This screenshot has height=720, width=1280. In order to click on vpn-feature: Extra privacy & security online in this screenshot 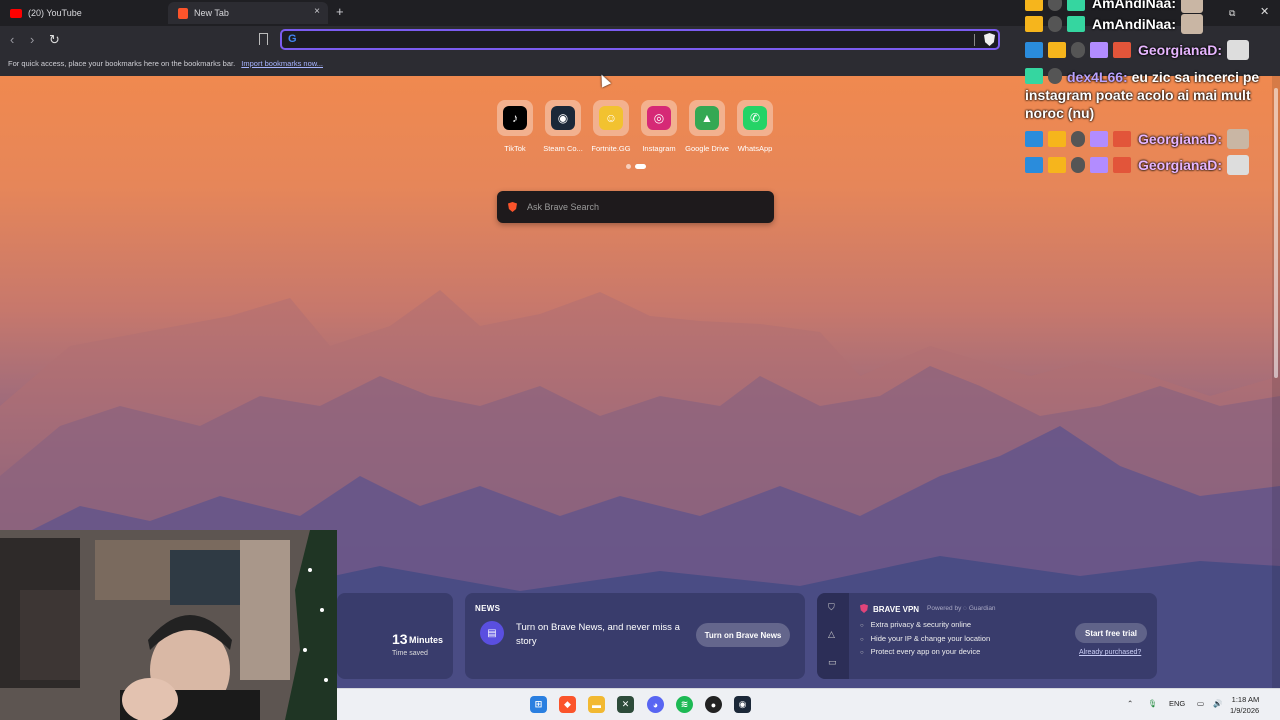, I will do `click(925, 627)`.